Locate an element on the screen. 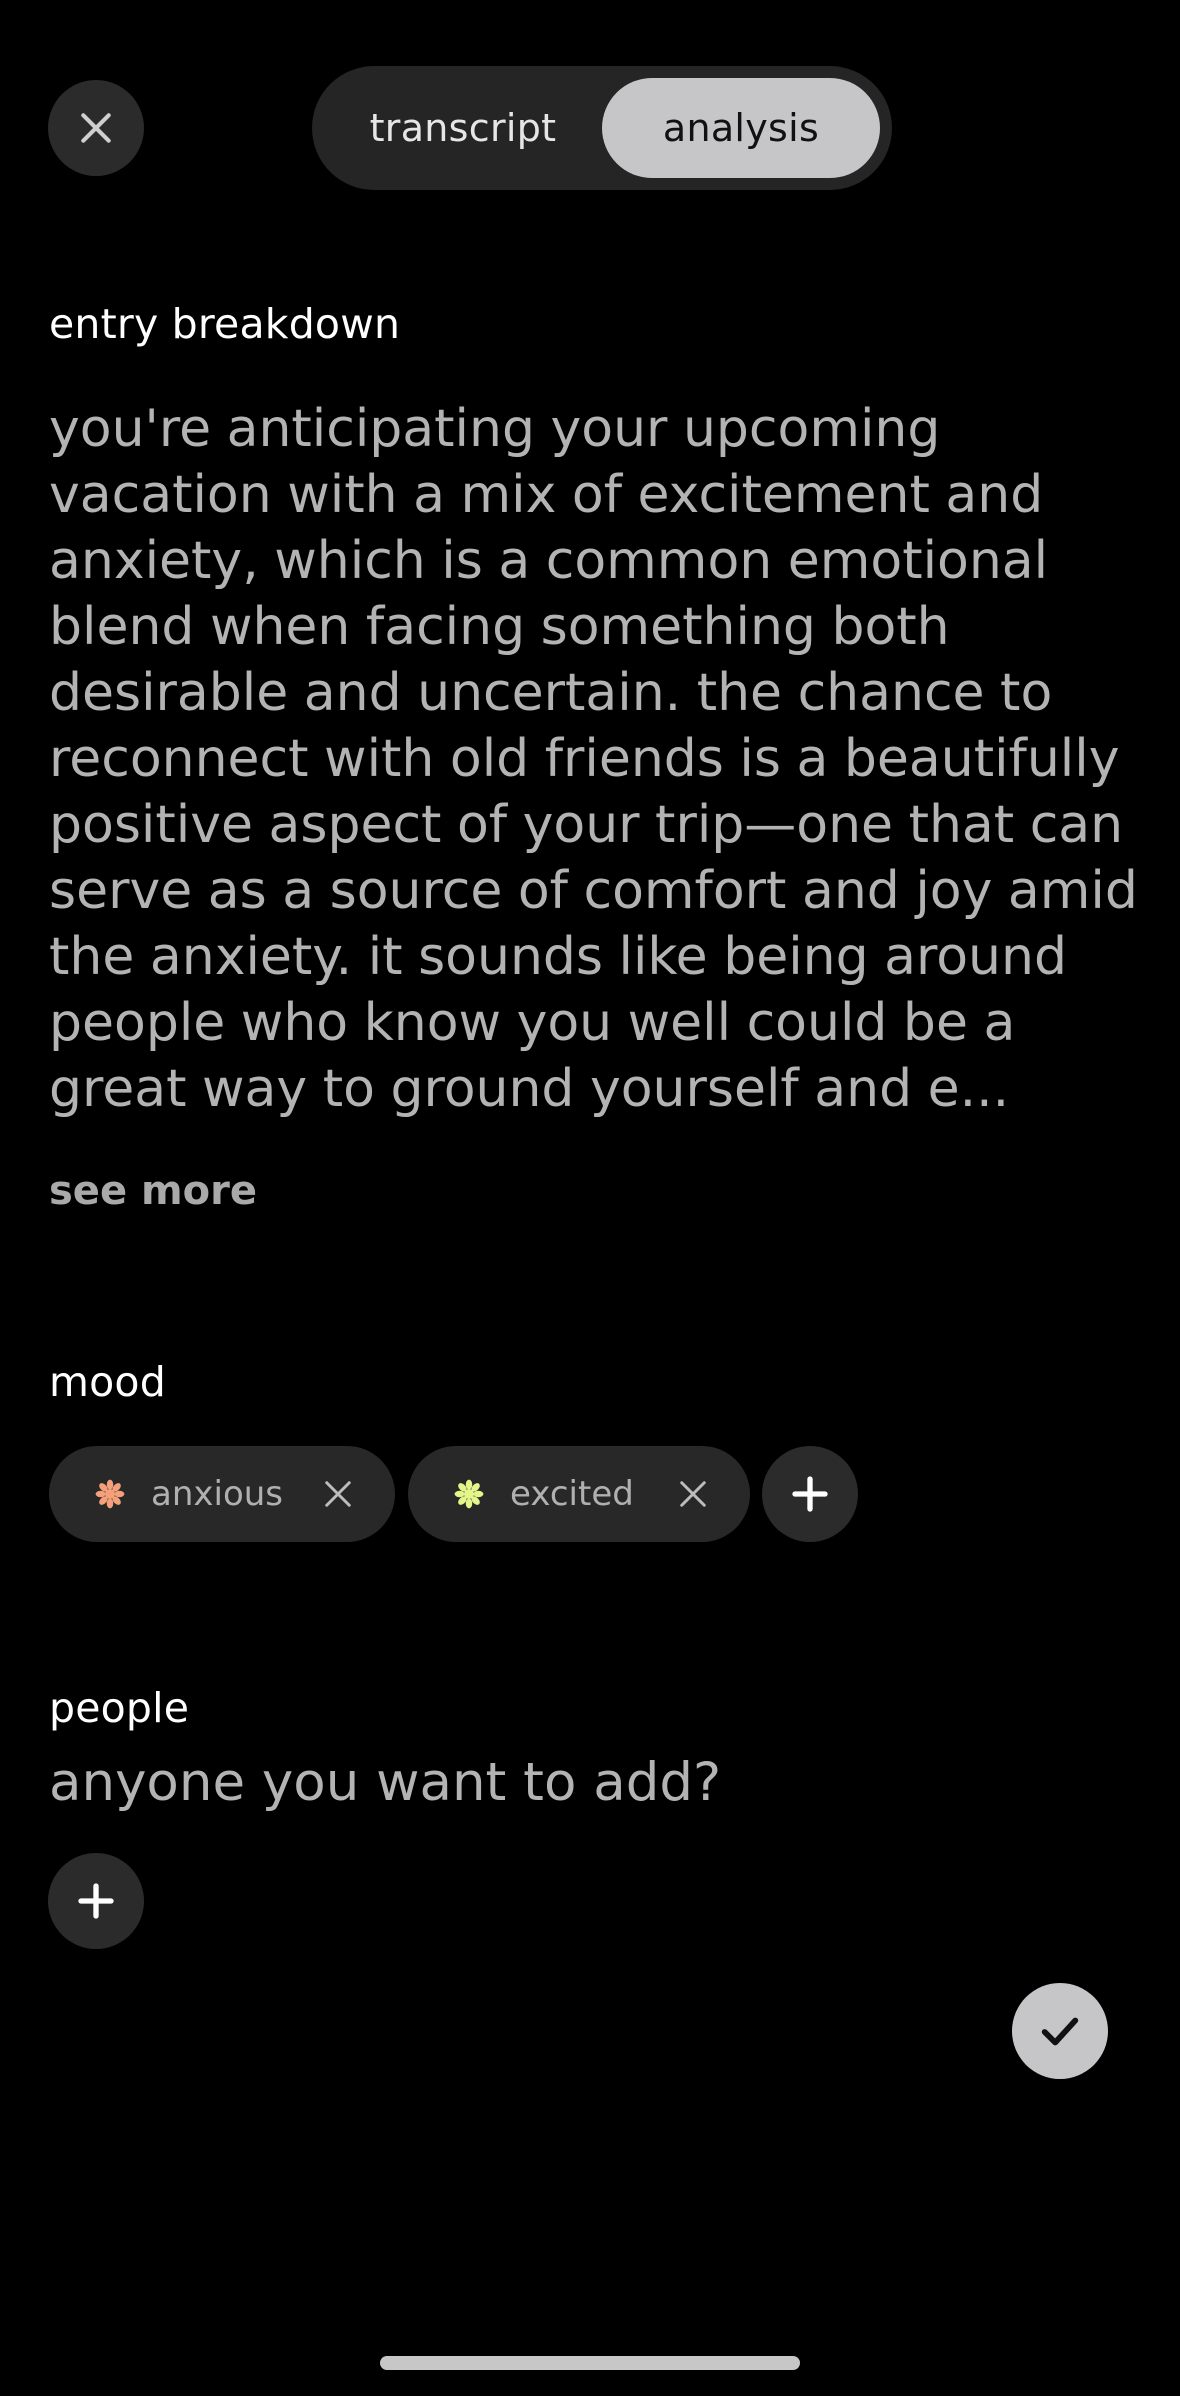  mood-chip-anxious: anxious is located at coordinates (222, 1494).